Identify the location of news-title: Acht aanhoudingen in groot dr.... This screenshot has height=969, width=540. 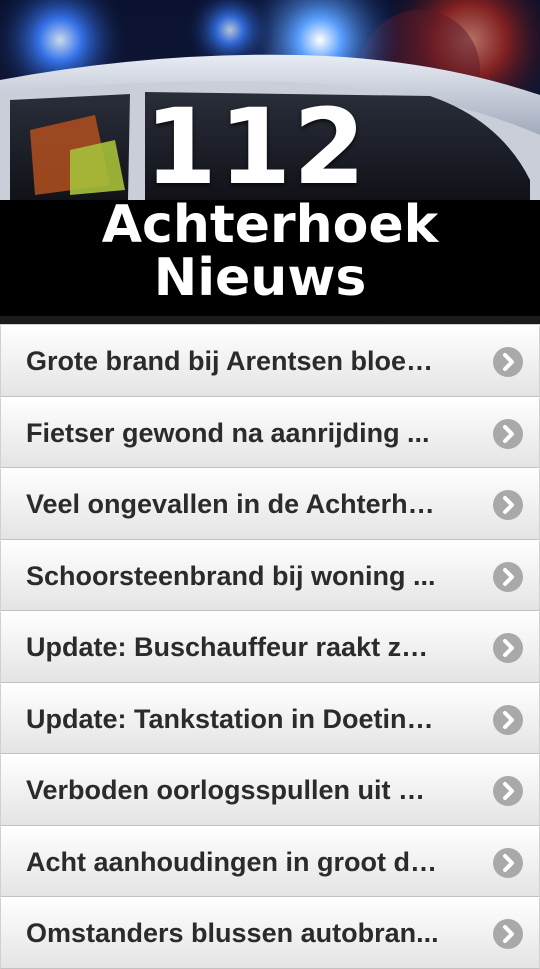
(232, 861).